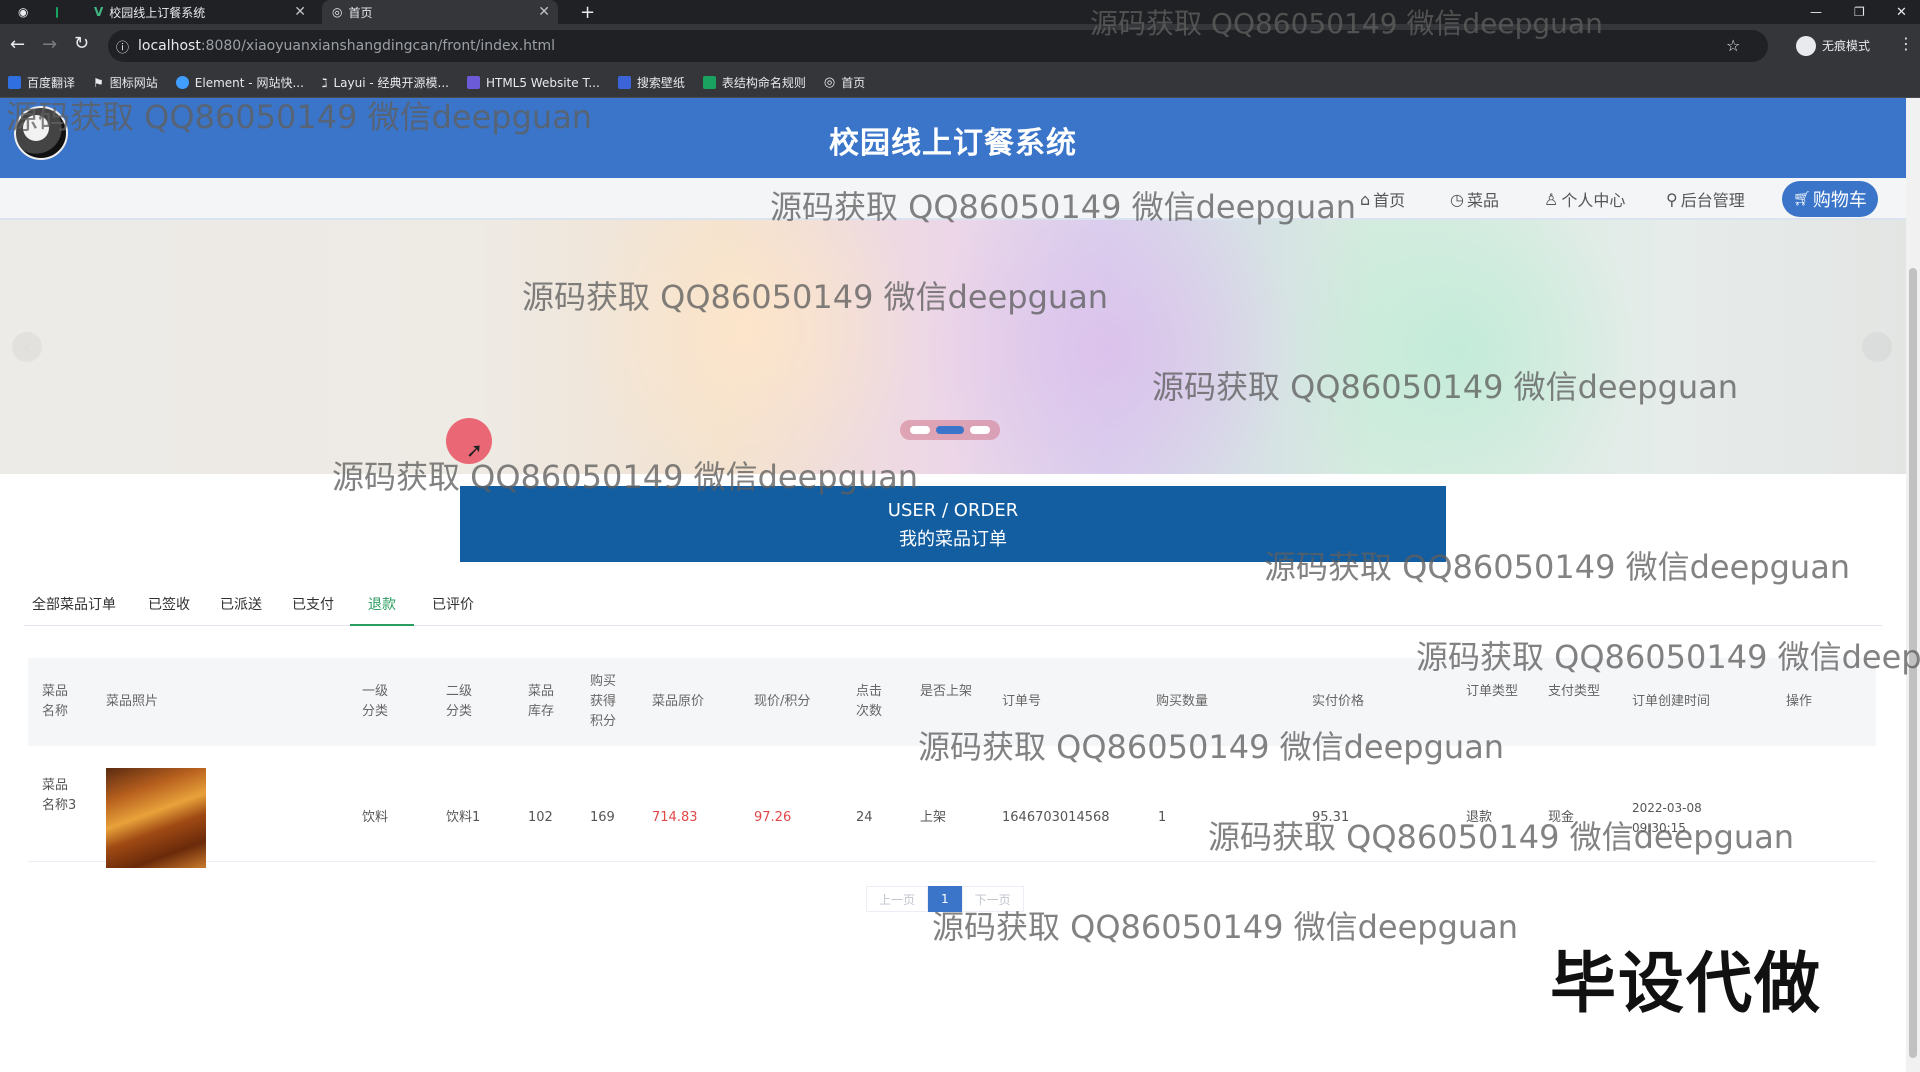  I want to click on user-icon: ♙, so click(1551, 199).